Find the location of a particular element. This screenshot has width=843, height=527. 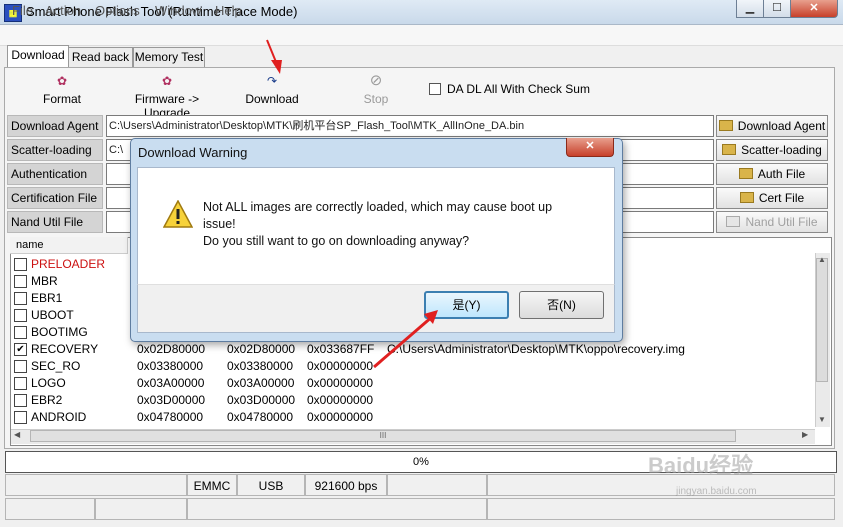

minimize-button: ▁ is located at coordinates (750, 9).